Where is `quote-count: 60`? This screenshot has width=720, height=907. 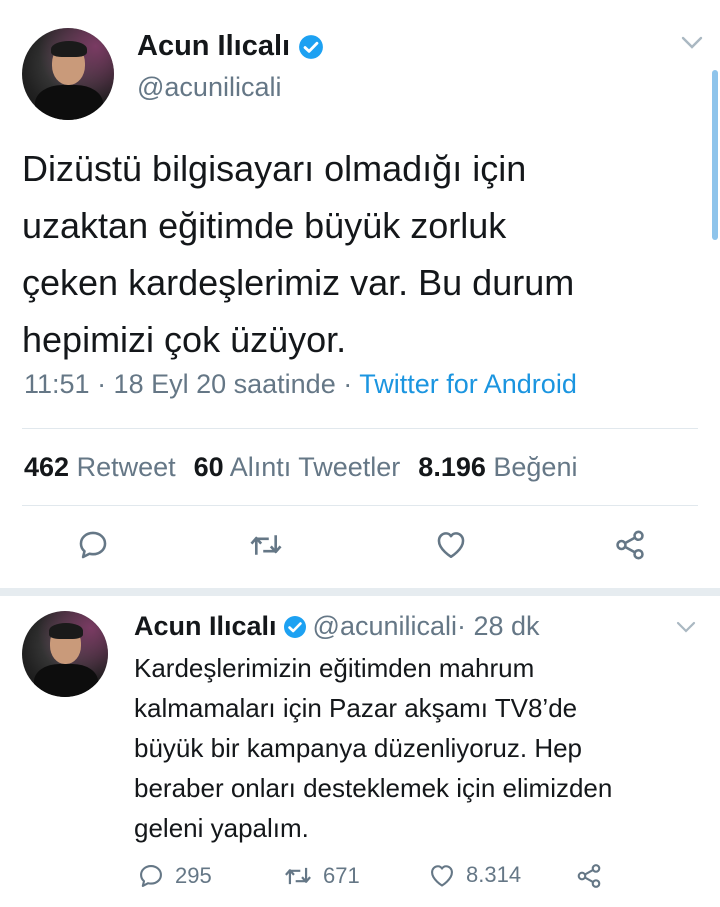 quote-count: 60 is located at coordinates (208, 467).